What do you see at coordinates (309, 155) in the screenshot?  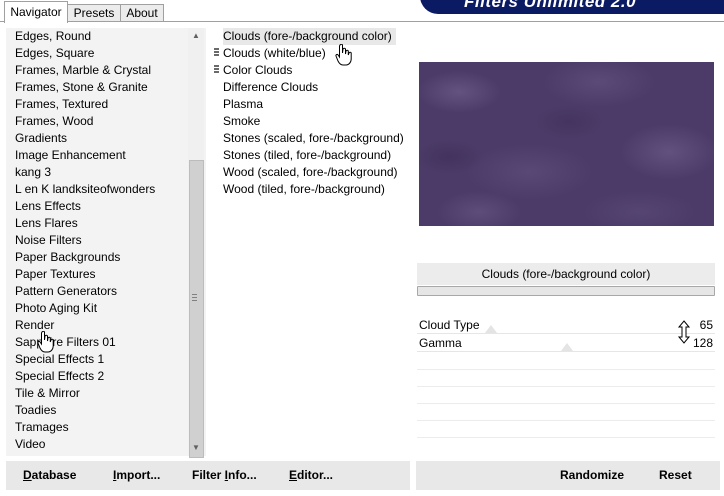 I see `filter-item: Stones (tiled, fore-/background)` at bounding box center [309, 155].